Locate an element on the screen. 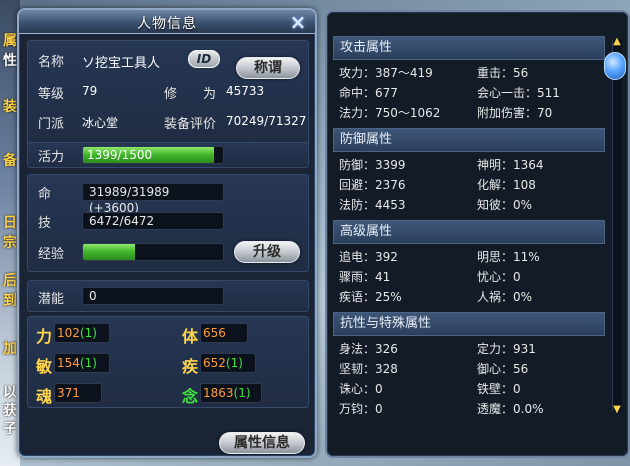 The image size is (630, 466). attr-label: 体 is located at coordinates (190, 336).